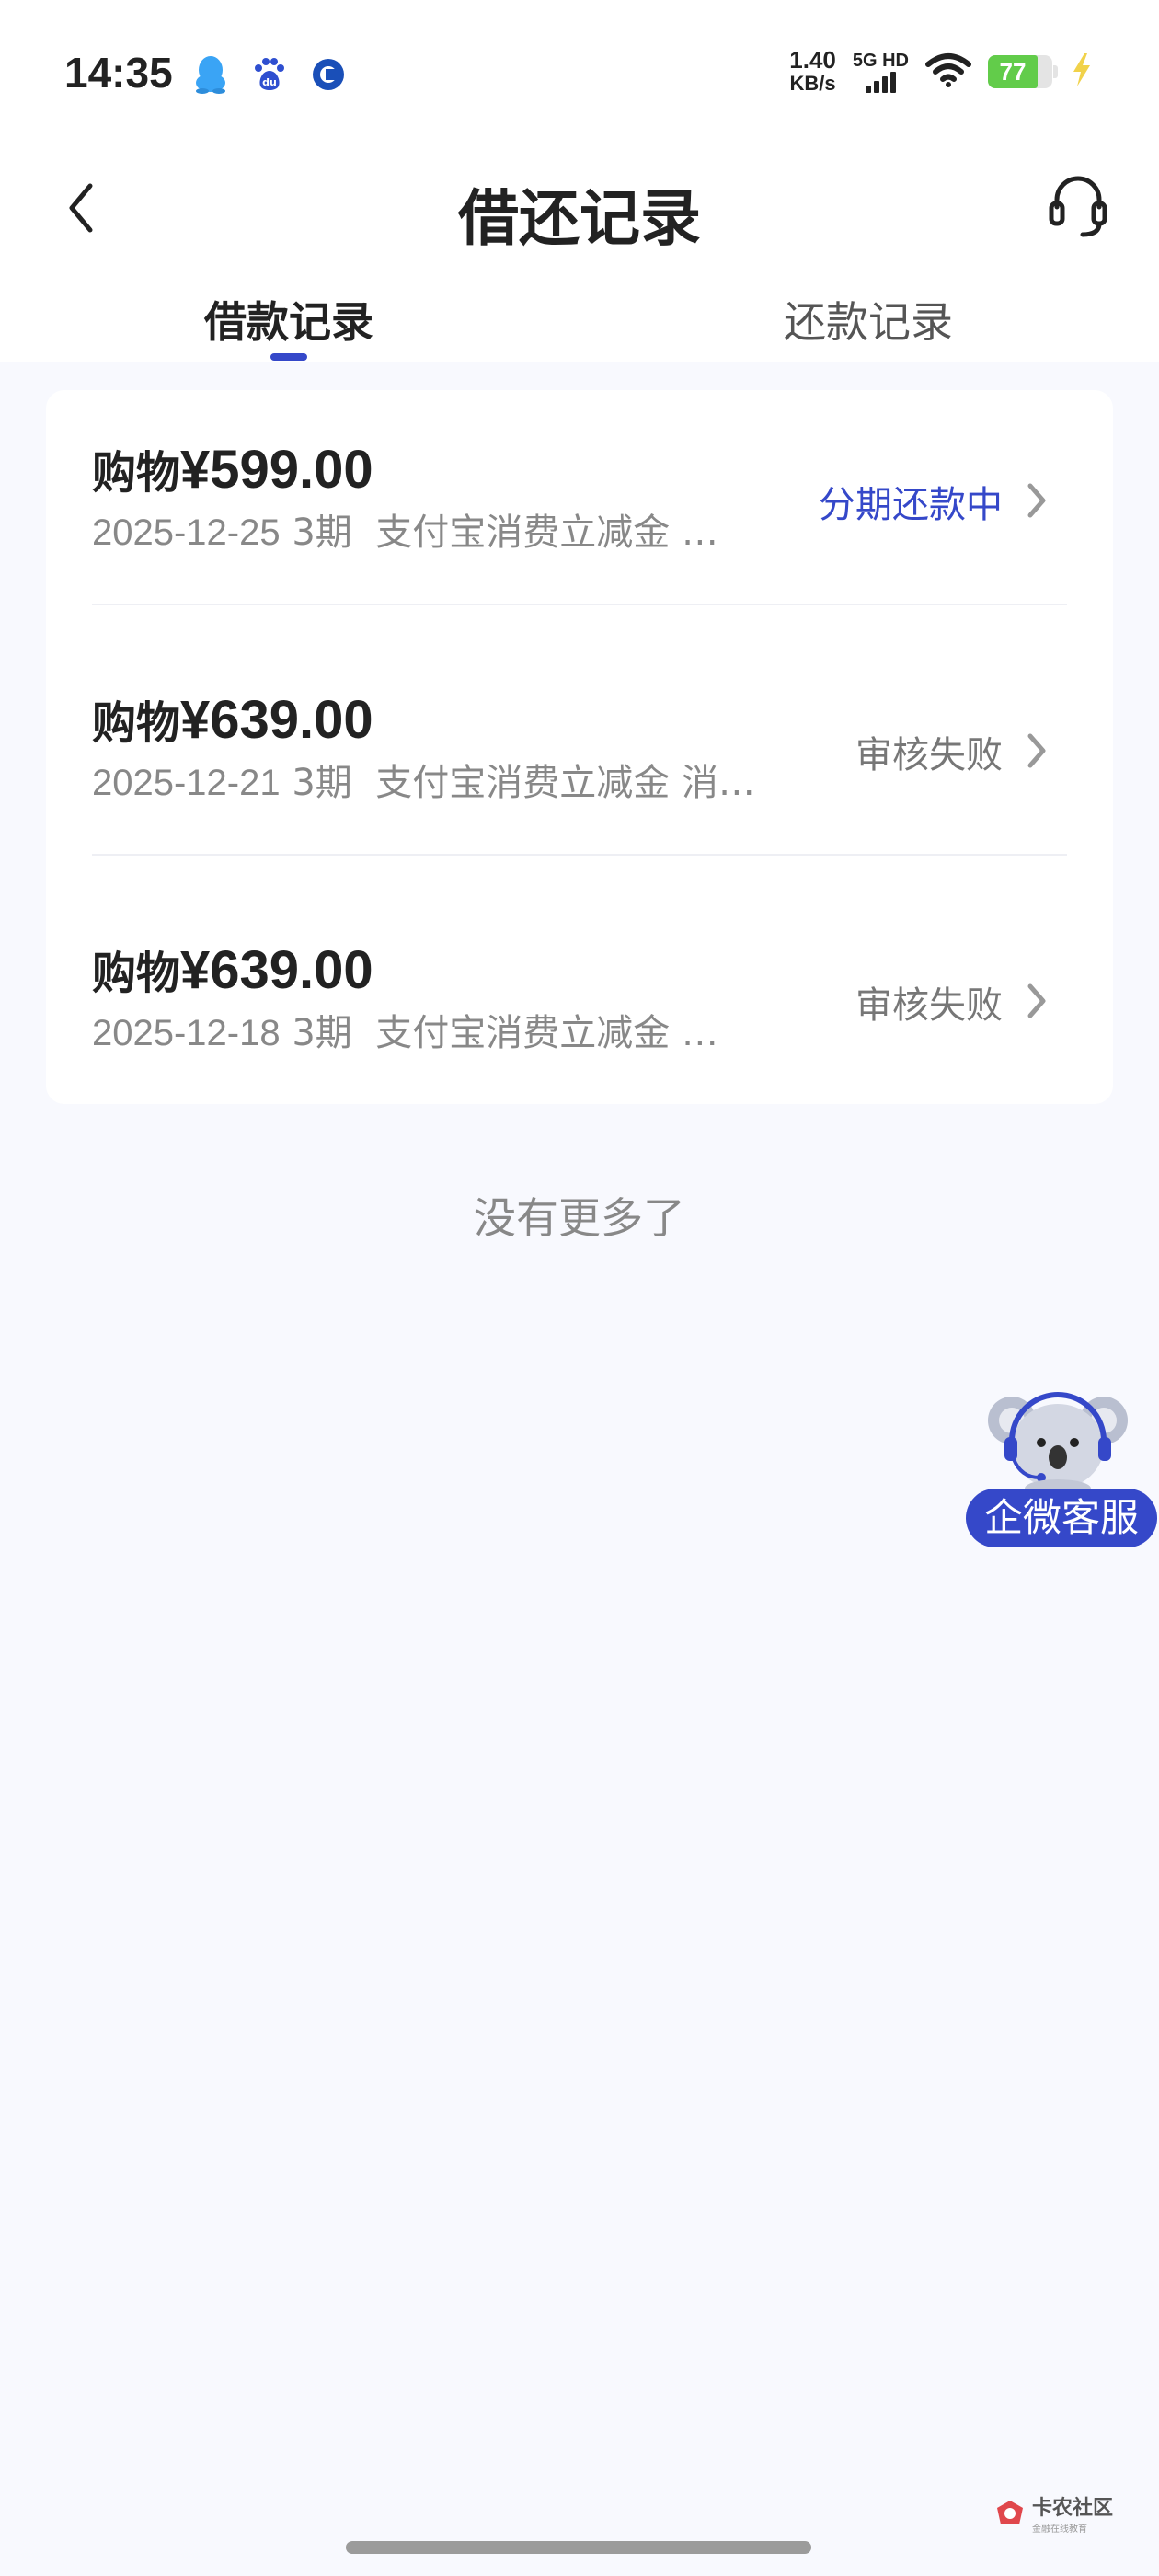 This screenshot has height=2576, width=1159. Describe the element at coordinates (288, 357) in the screenshot. I see `active-tab-indicator` at that location.